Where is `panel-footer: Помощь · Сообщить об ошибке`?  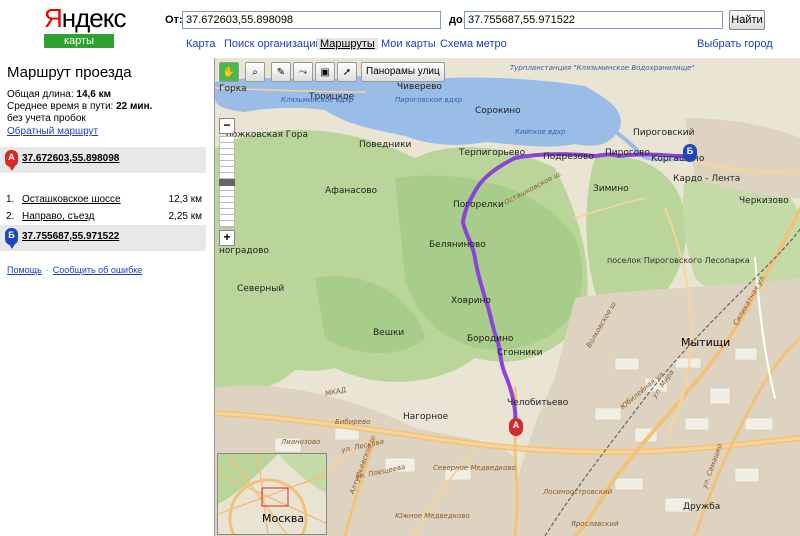
panel-footer: Помощь · Сообщить об ошибке is located at coordinates (75, 270).